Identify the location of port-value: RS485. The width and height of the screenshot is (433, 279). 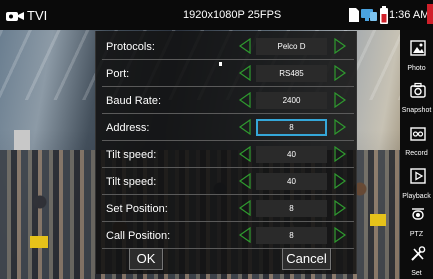
(291, 73).